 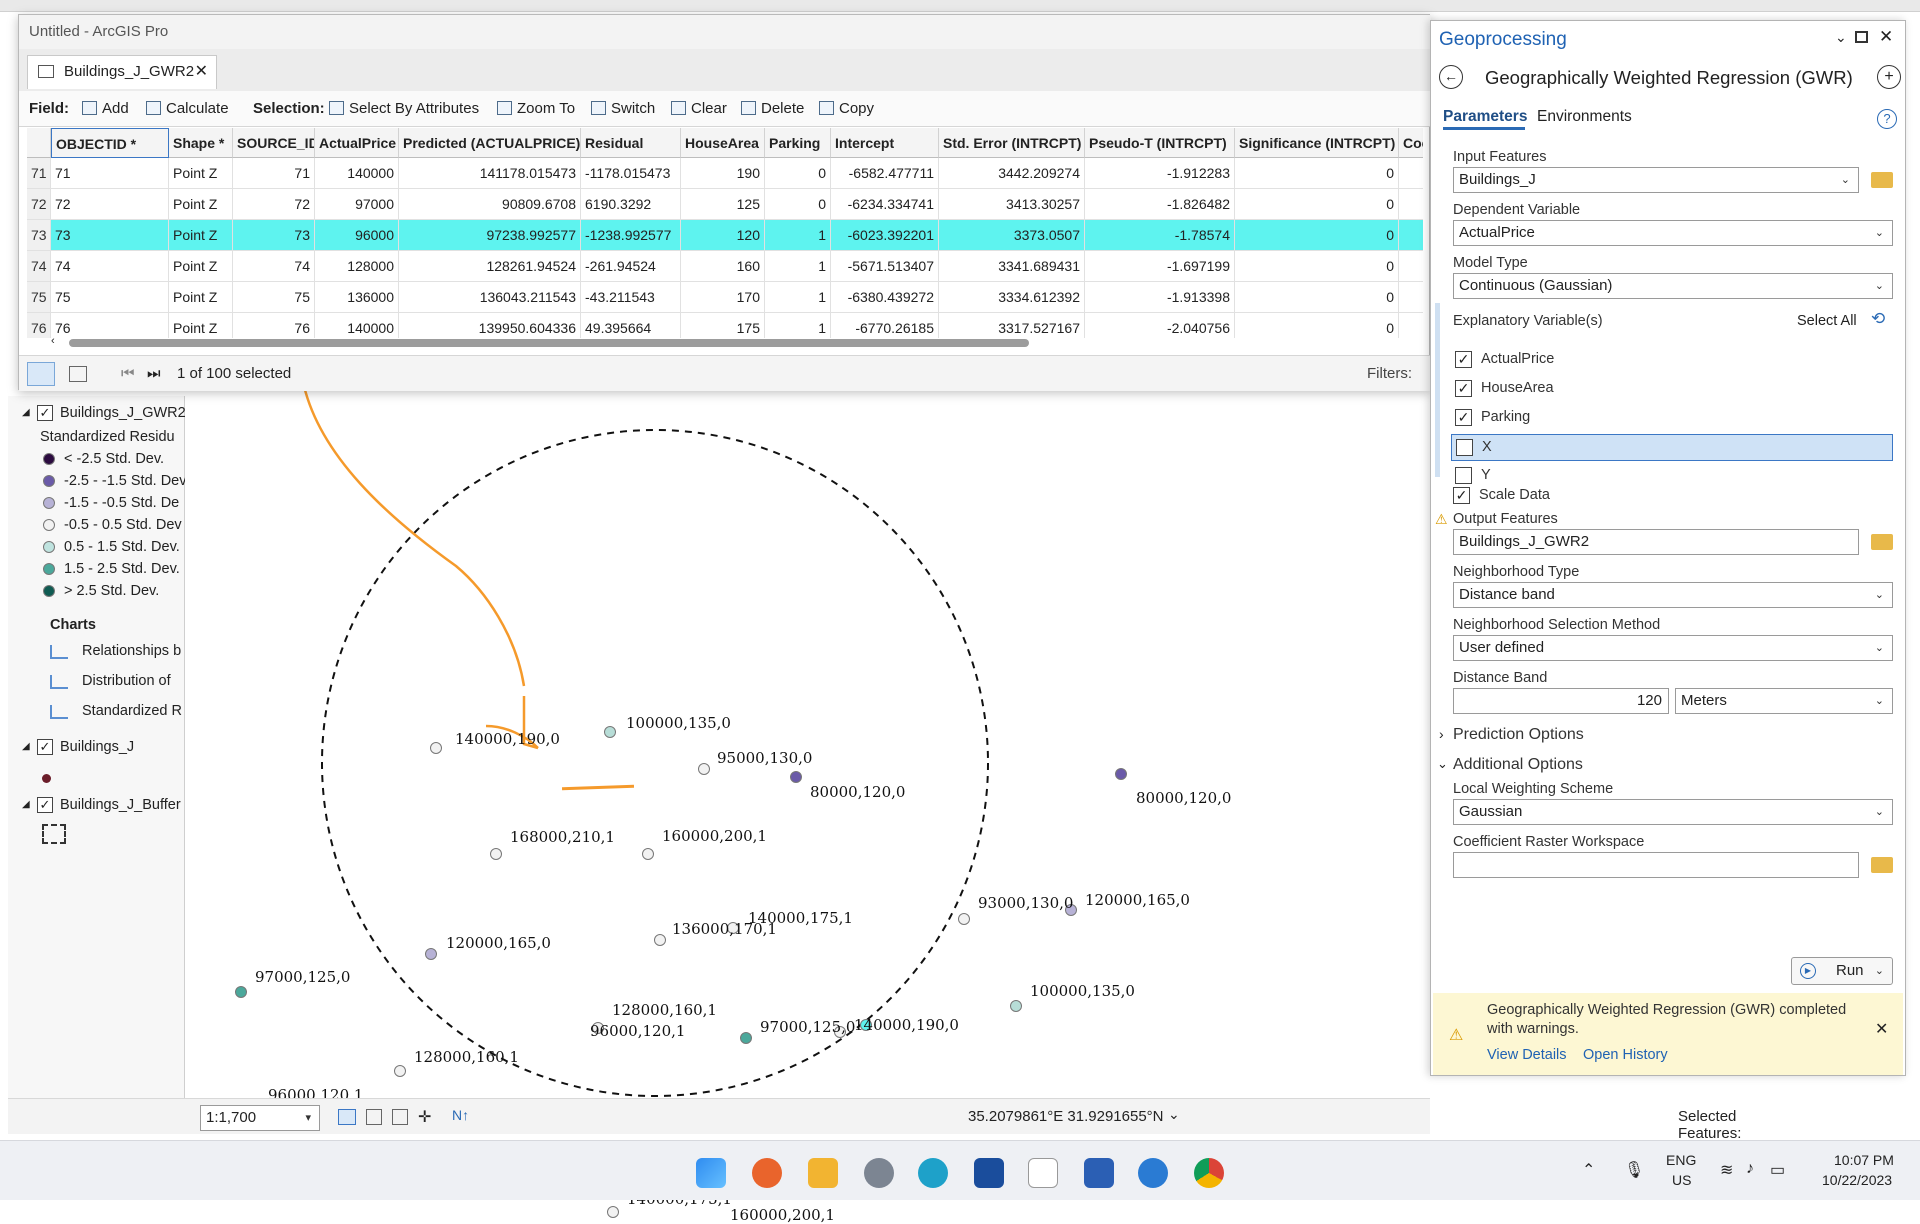 I want to click on table-cell: -1238.992577, so click(x=631, y=235).